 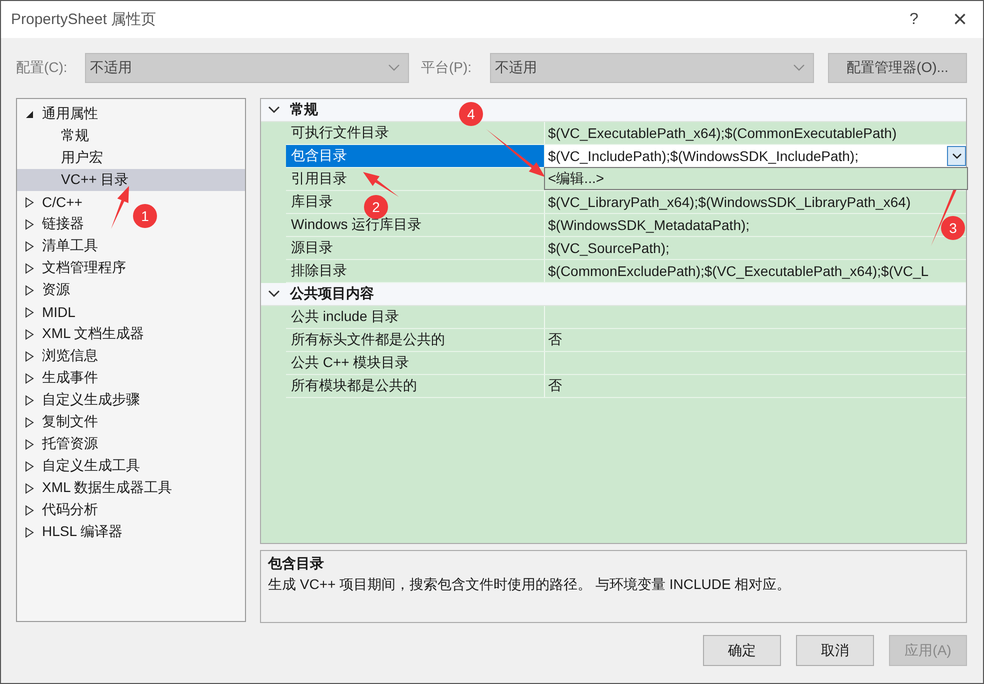 What do you see at coordinates (415, 271) in the screenshot?
I see `property-name: 排除目录` at bounding box center [415, 271].